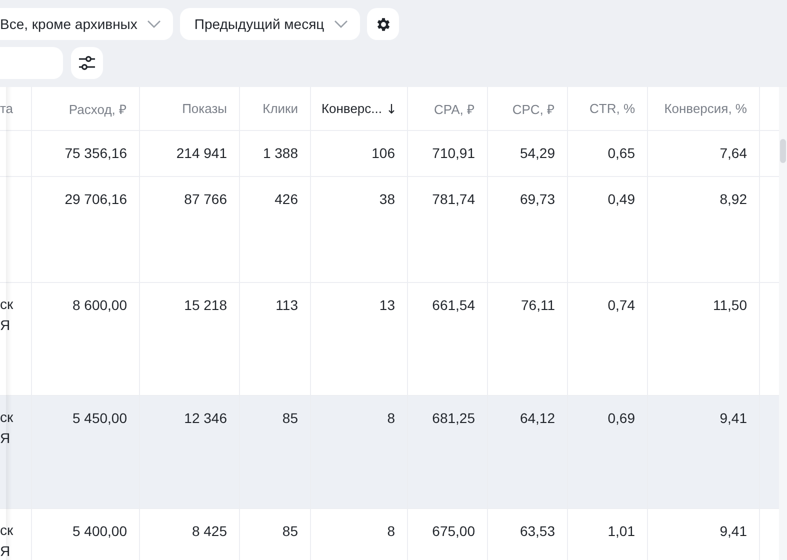 This screenshot has width=787, height=560. What do you see at coordinates (608, 452) in the screenshot?
I see `table-cell: 0,69` at bounding box center [608, 452].